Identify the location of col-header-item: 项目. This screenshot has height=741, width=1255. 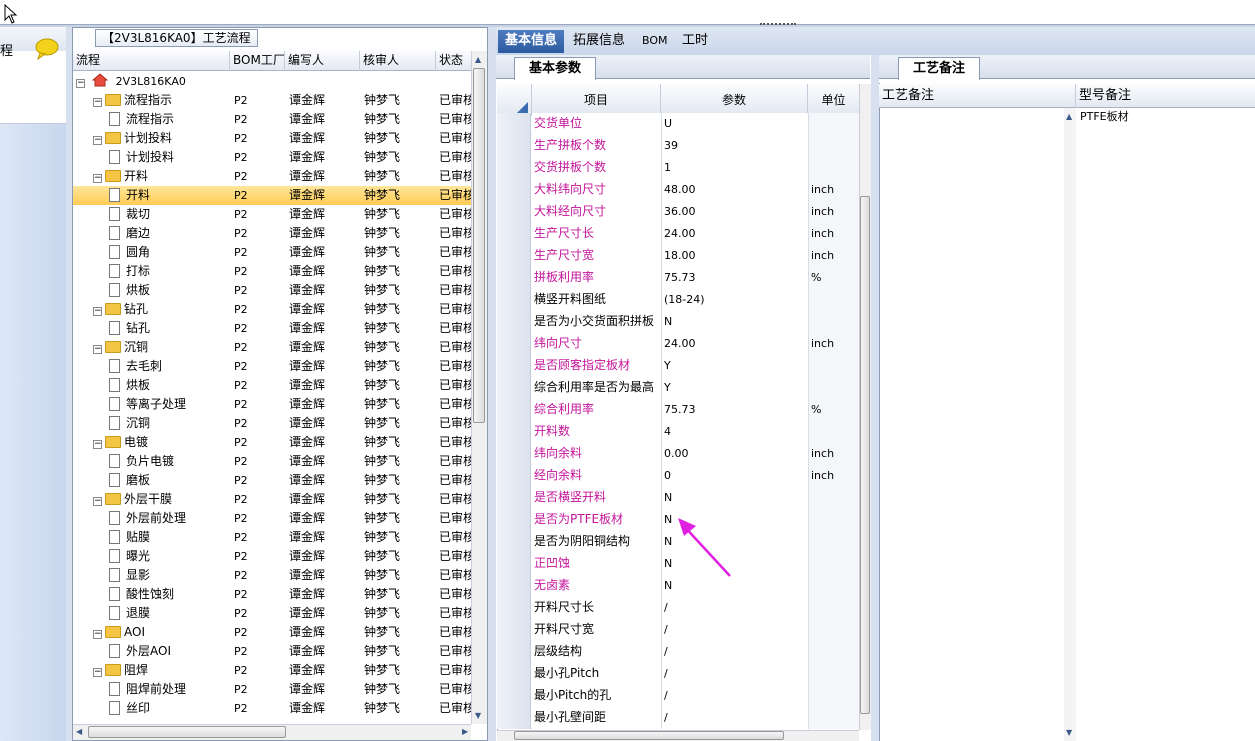
(596, 100).